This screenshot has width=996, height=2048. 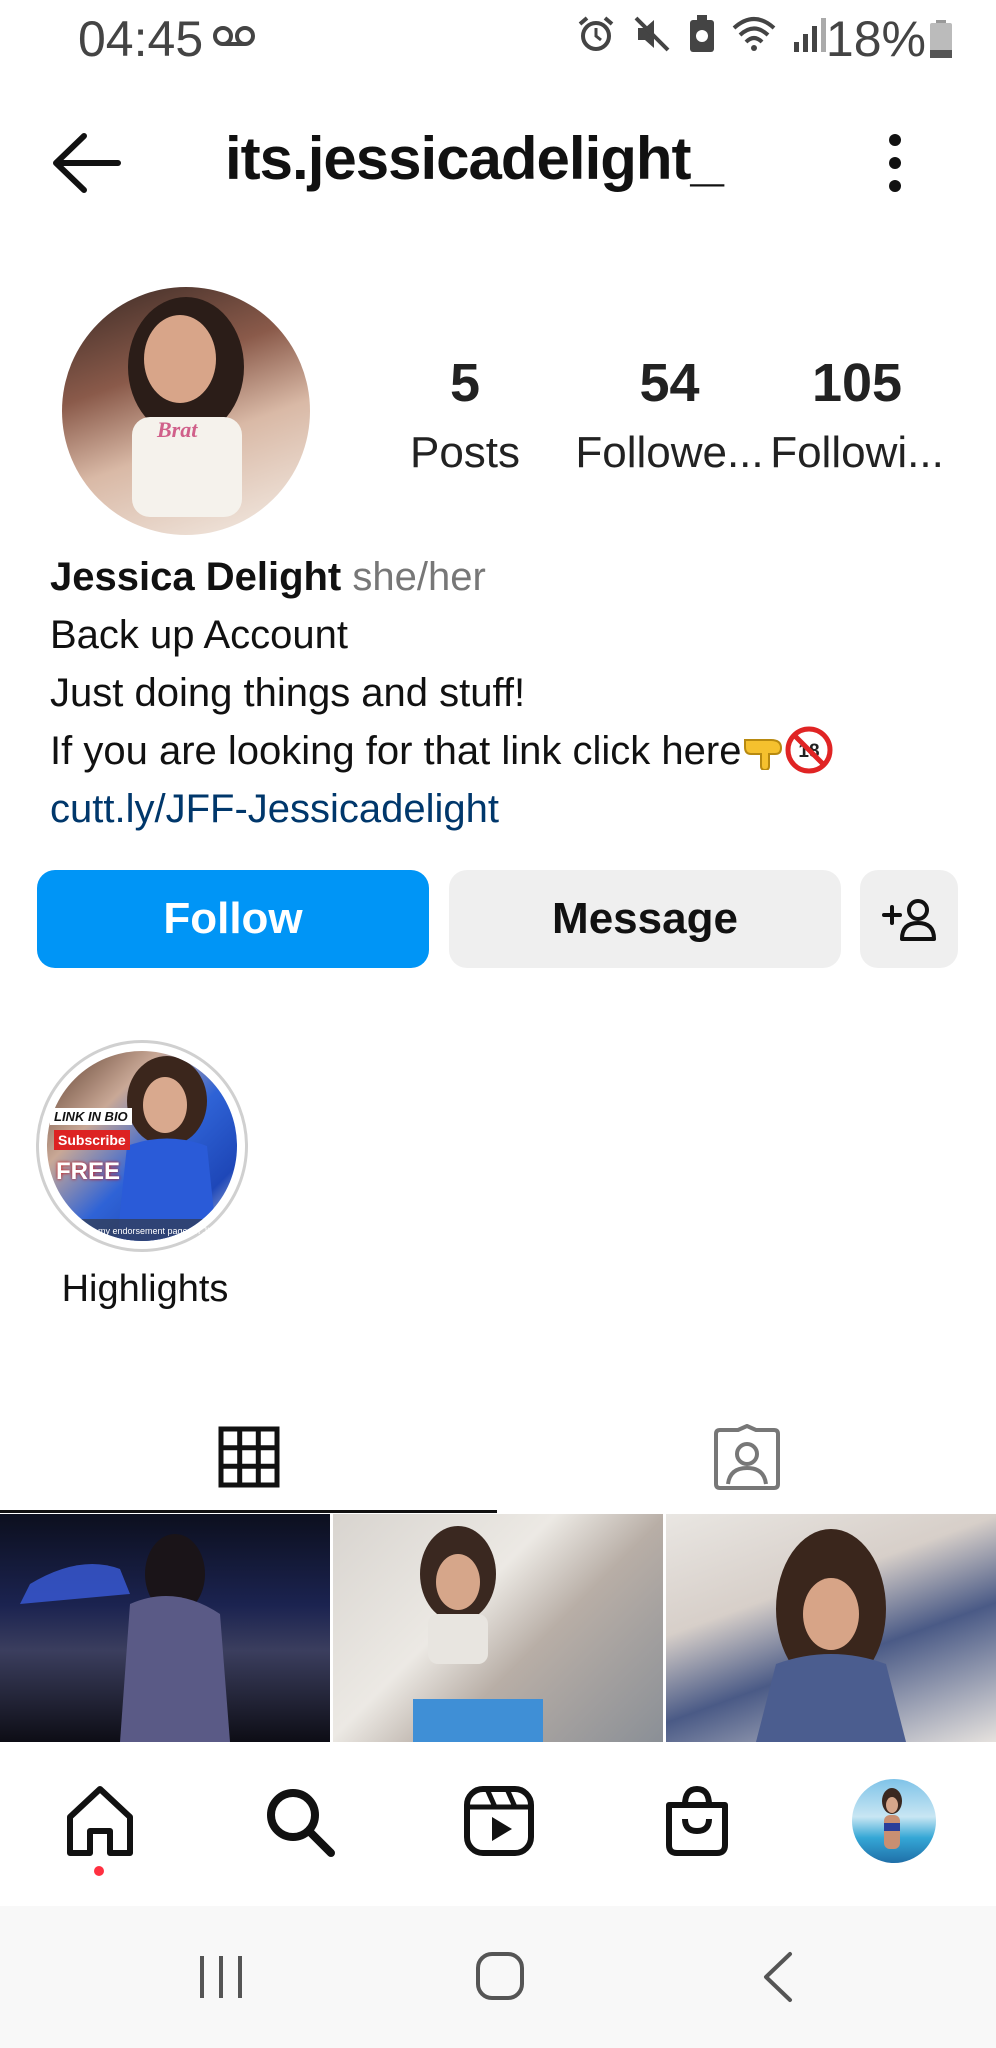 I want to click on nav-profile-avatar, so click(x=894, y=1821).